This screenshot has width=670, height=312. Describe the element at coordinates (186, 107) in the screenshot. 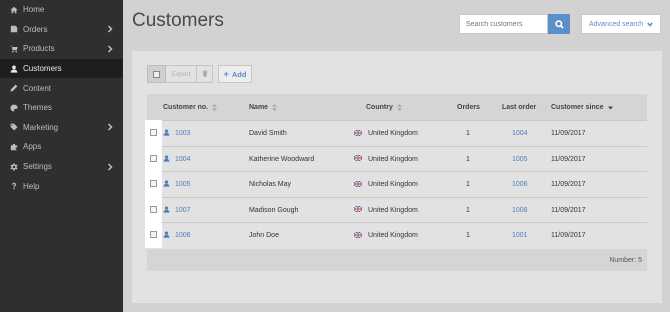

I see `column-label: Customer no.` at that location.